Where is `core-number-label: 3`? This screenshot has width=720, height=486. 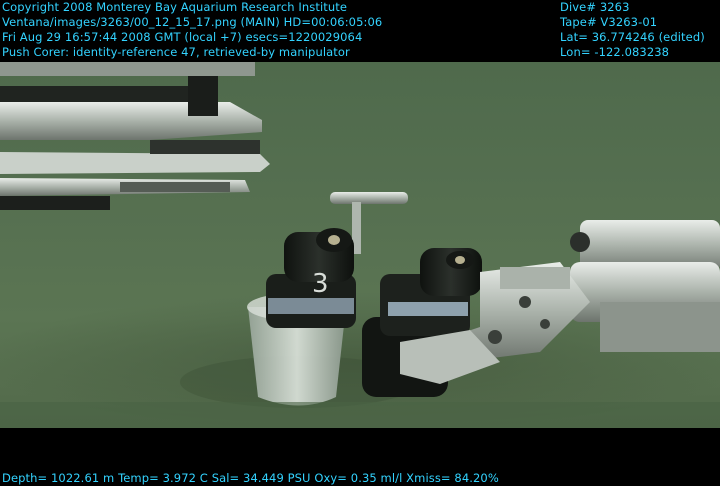
core-number-label: 3 is located at coordinates (320, 284).